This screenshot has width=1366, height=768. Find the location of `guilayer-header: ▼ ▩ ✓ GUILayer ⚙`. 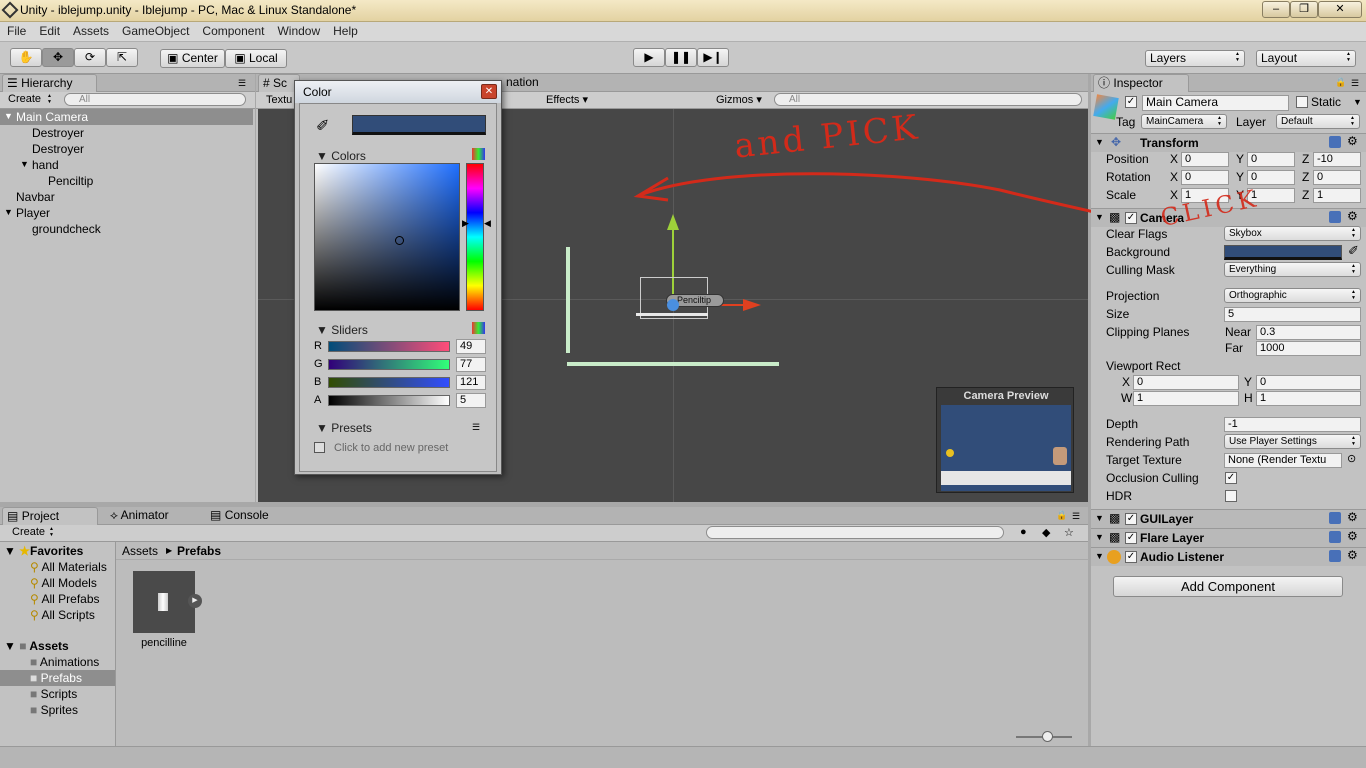

guilayer-header: ▼ ▩ ✓ GUILayer ⚙ is located at coordinates (1228, 518).